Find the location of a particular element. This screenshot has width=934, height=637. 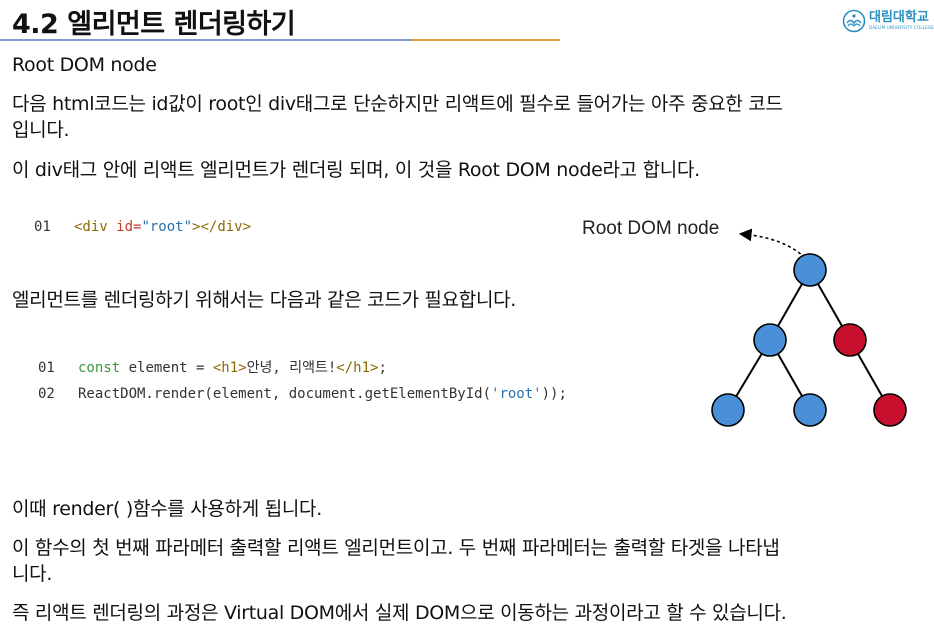

paragraph-1-line-2: 입니다. is located at coordinates (41, 130).